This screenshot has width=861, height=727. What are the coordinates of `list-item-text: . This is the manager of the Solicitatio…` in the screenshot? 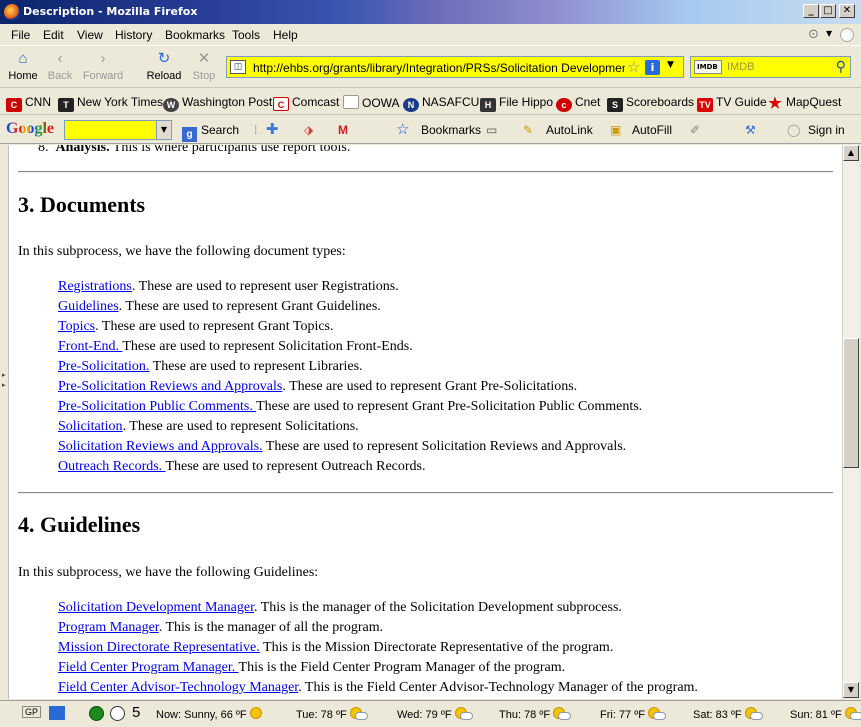 It's located at (437, 607).